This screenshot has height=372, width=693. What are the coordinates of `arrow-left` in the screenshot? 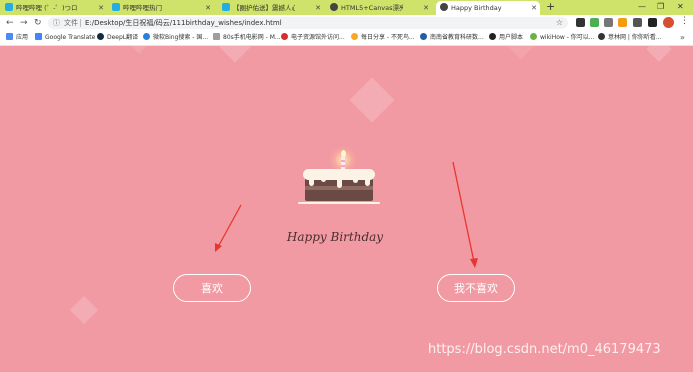 It's located at (228, 228).